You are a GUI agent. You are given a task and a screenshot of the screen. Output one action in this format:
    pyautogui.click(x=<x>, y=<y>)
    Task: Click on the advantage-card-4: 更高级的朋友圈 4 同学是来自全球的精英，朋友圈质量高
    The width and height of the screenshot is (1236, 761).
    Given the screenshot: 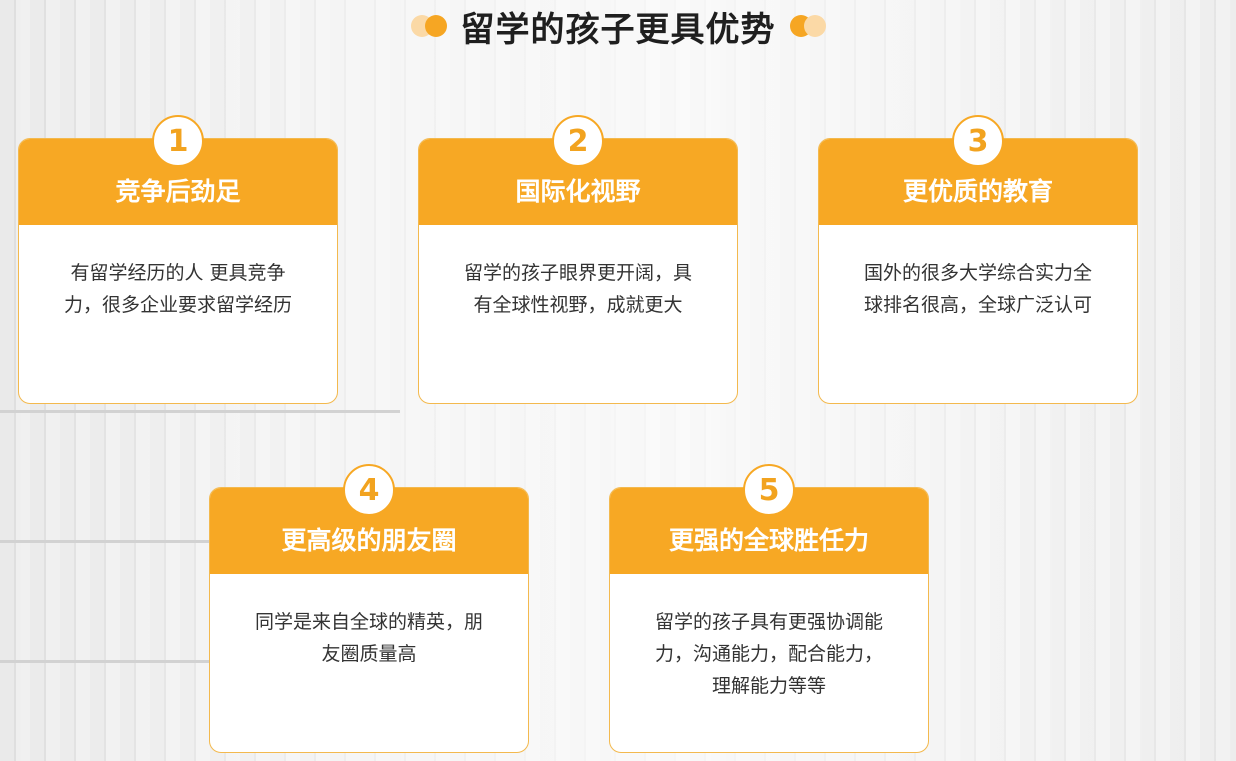 What is the action you would take?
    pyautogui.click(x=369, y=608)
    